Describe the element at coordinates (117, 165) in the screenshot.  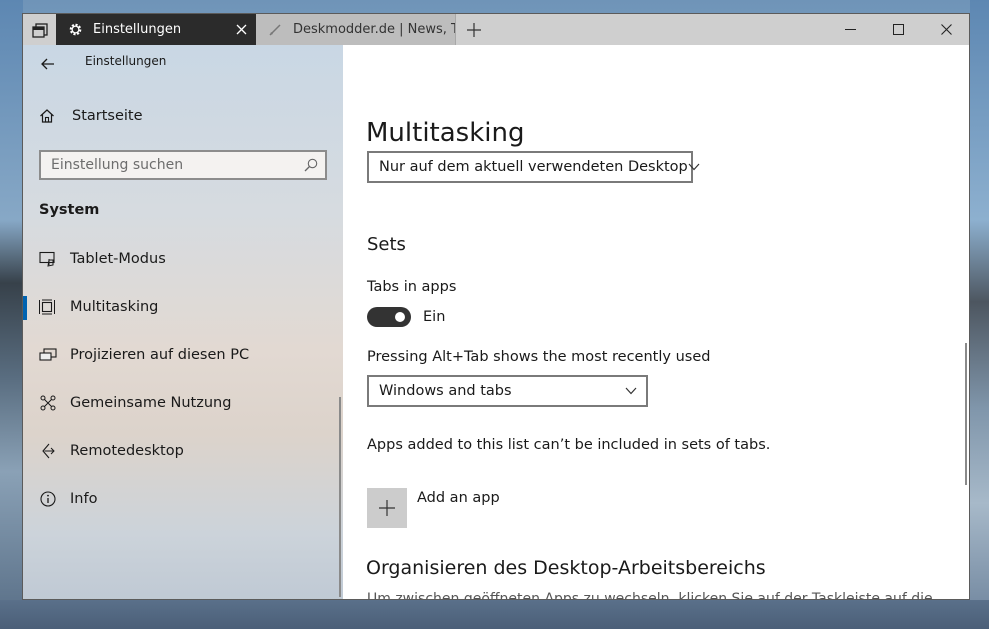
I see `search-placeholder: Einstellung suchen` at that location.